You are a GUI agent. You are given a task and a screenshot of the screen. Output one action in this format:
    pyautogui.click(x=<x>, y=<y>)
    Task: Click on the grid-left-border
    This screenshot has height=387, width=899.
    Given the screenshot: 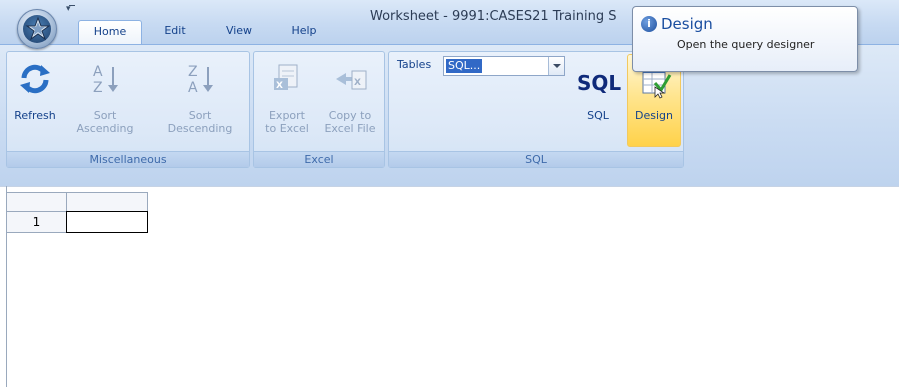 What is the action you would take?
    pyautogui.click(x=6, y=286)
    